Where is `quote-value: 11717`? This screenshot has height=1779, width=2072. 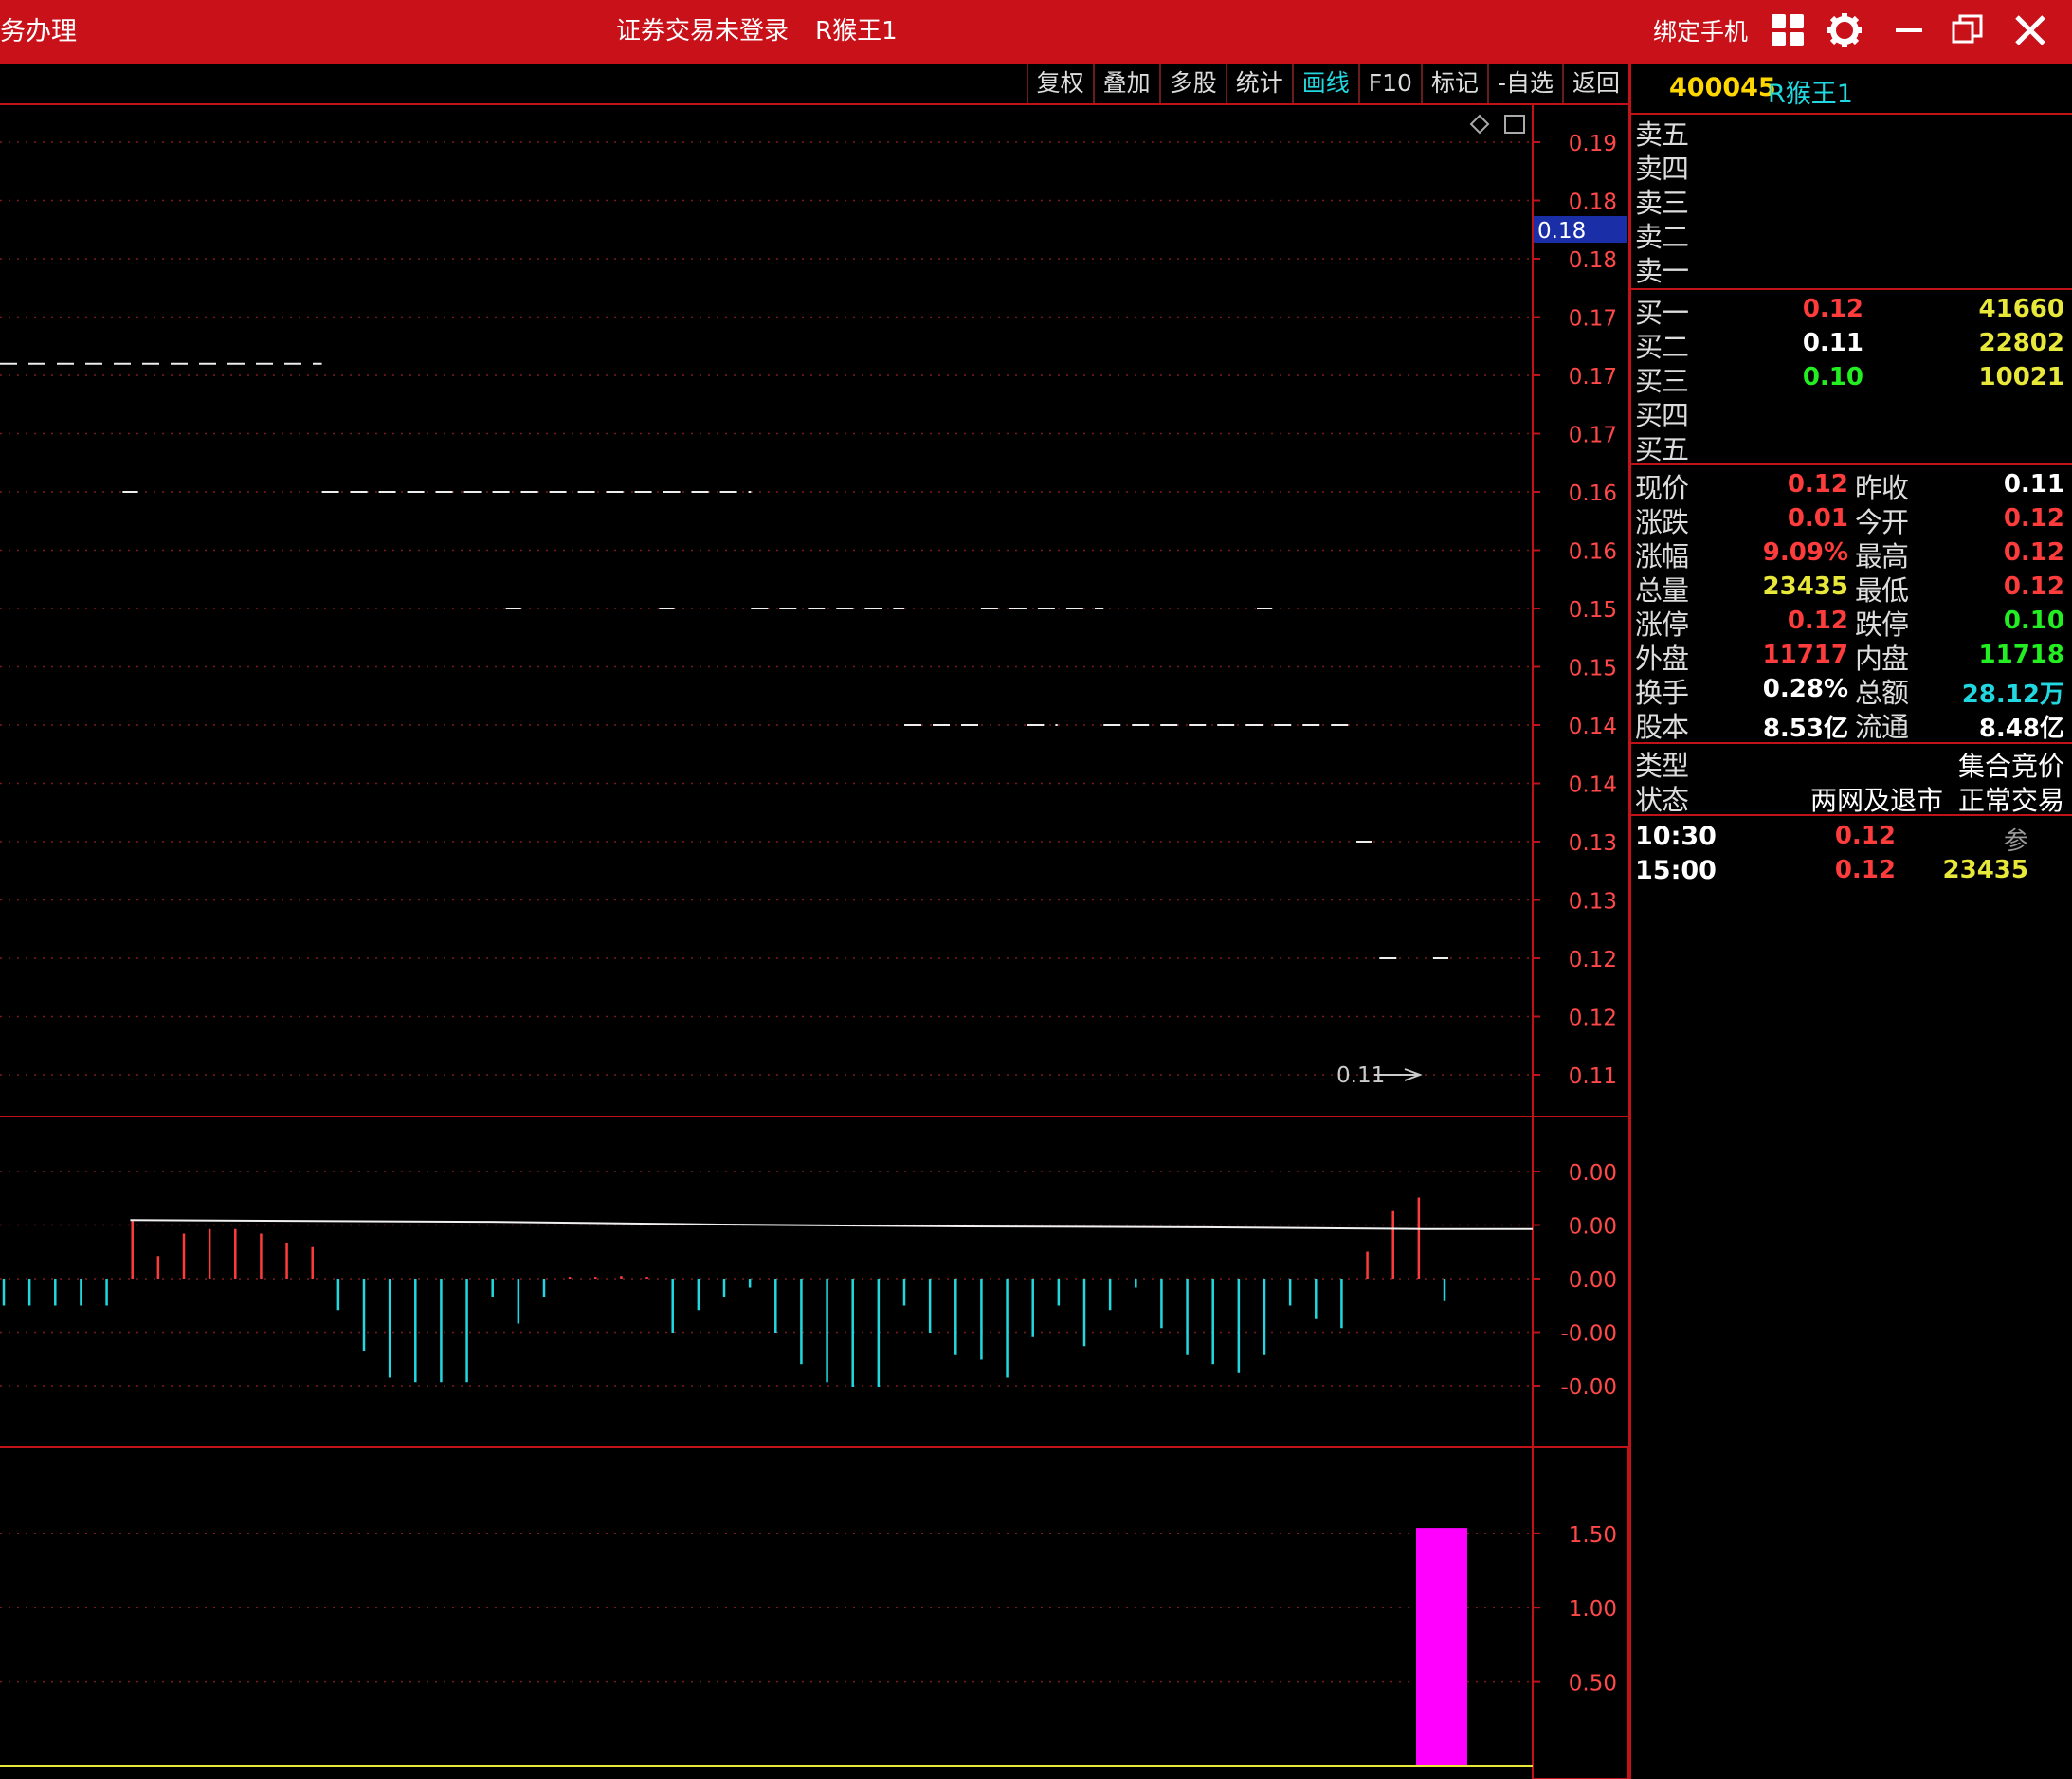
quote-value: 11717 is located at coordinates (1805, 655).